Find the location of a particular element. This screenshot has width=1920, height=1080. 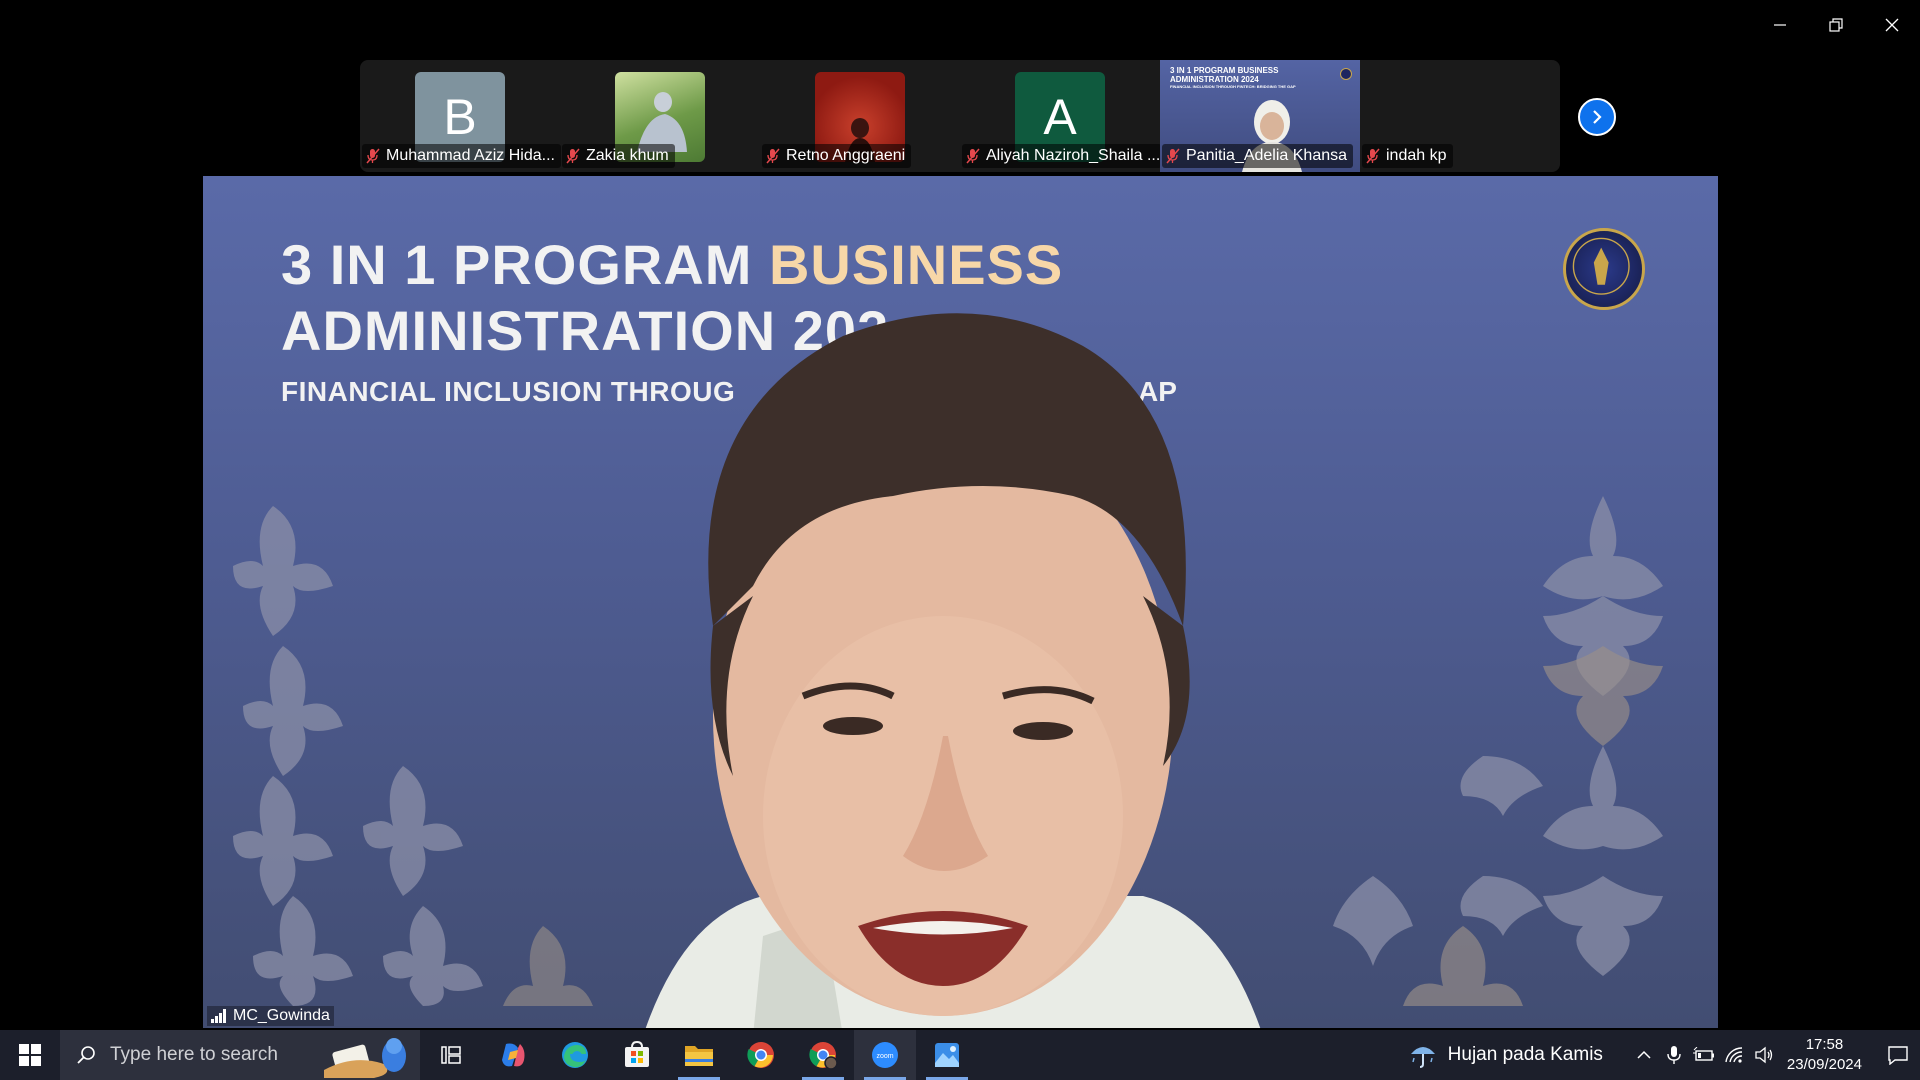

seal-figure-icon is located at coordinates (1601, 266).